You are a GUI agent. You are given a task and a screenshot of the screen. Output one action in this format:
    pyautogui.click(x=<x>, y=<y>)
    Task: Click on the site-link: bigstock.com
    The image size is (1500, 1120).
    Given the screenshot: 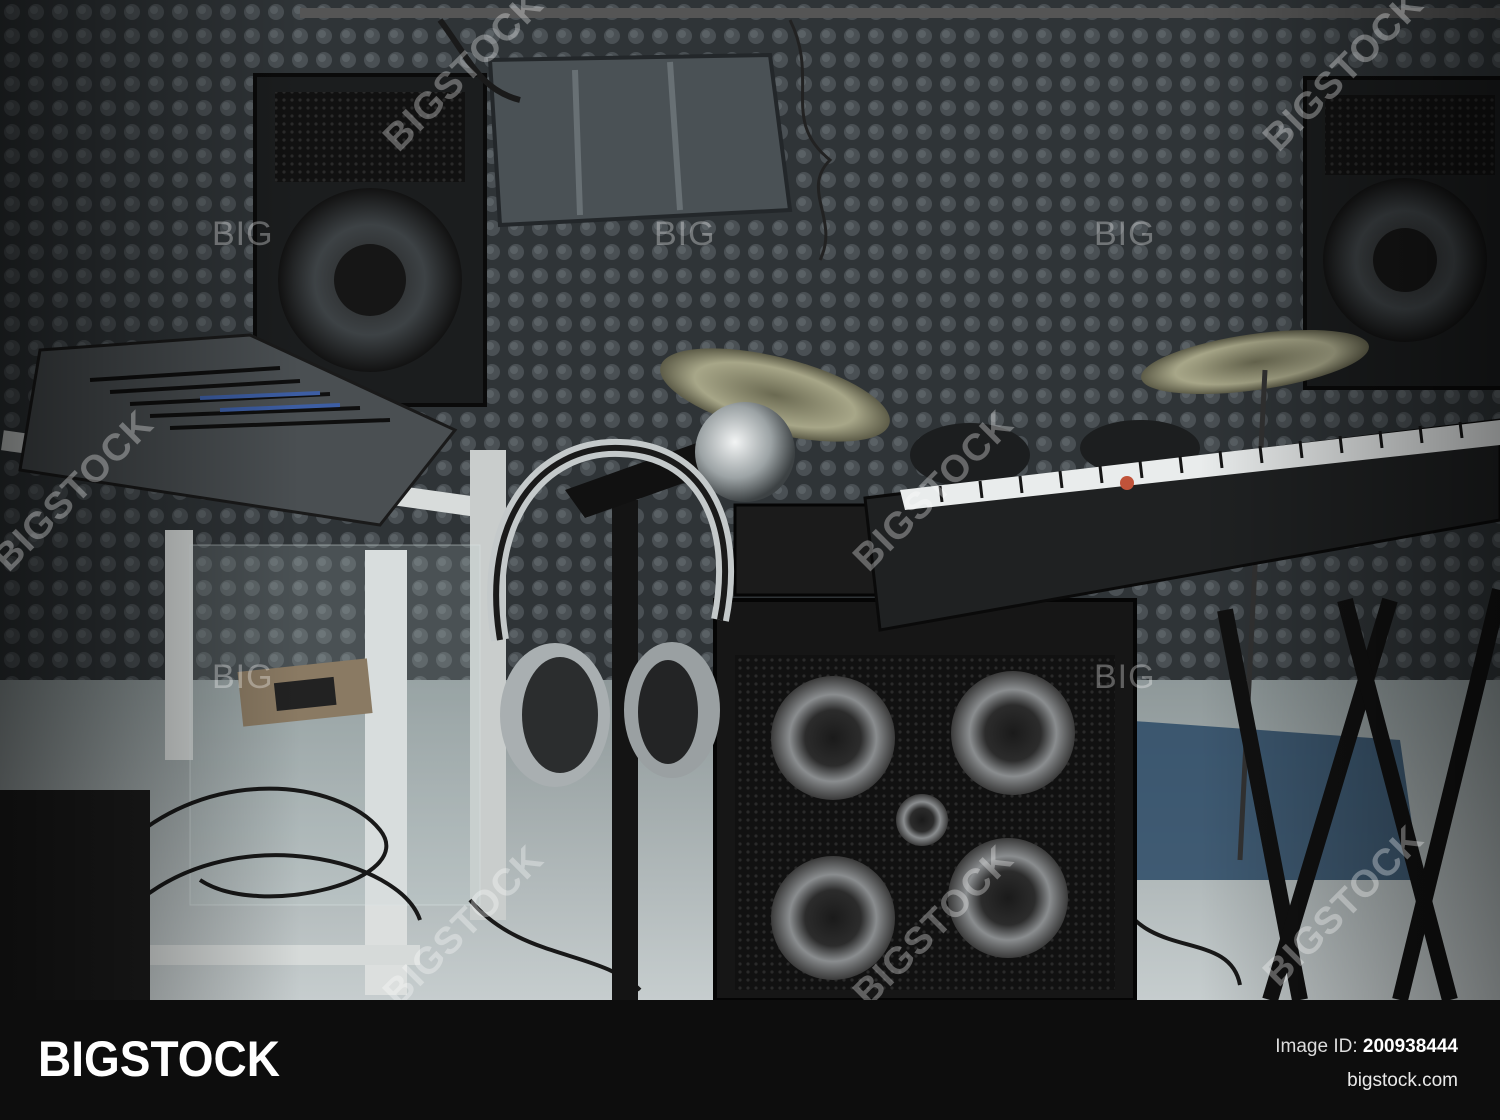 What is the action you would take?
    pyautogui.click(x=1366, y=1081)
    